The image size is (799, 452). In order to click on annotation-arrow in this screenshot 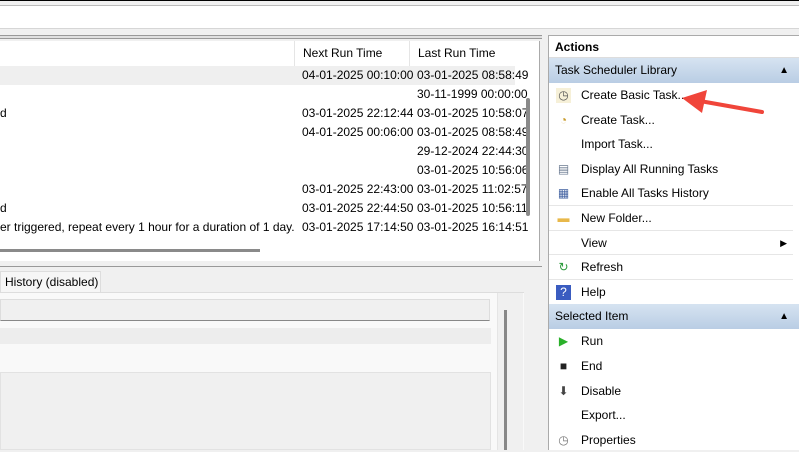, I will do `click(723, 102)`.